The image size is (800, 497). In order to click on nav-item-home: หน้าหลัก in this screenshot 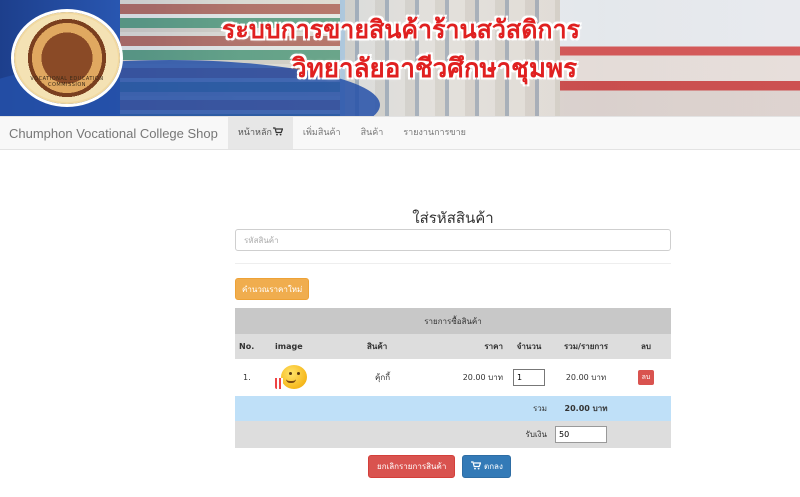, I will do `click(260, 133)`.